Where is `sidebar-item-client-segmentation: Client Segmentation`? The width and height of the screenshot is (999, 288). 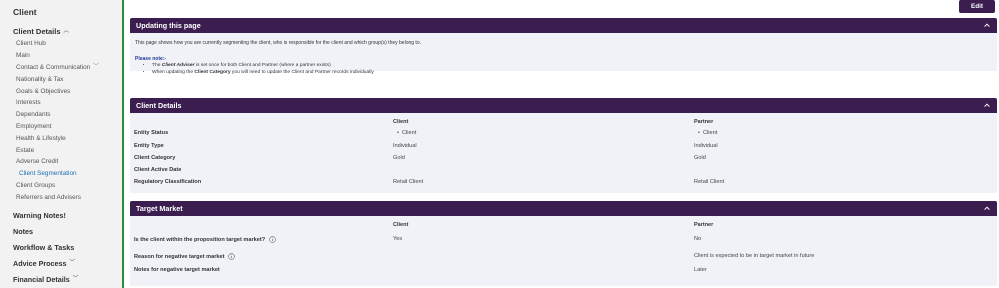
sidebar-item-client-segmentation: Client Segmentation is located at coordinates (59, 174).